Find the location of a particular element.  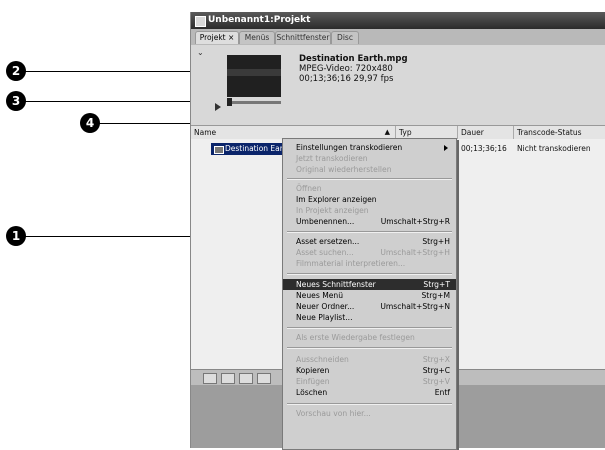

window-titlebar: Unbenannt1:Projekt is located at coordinates (398, 20).